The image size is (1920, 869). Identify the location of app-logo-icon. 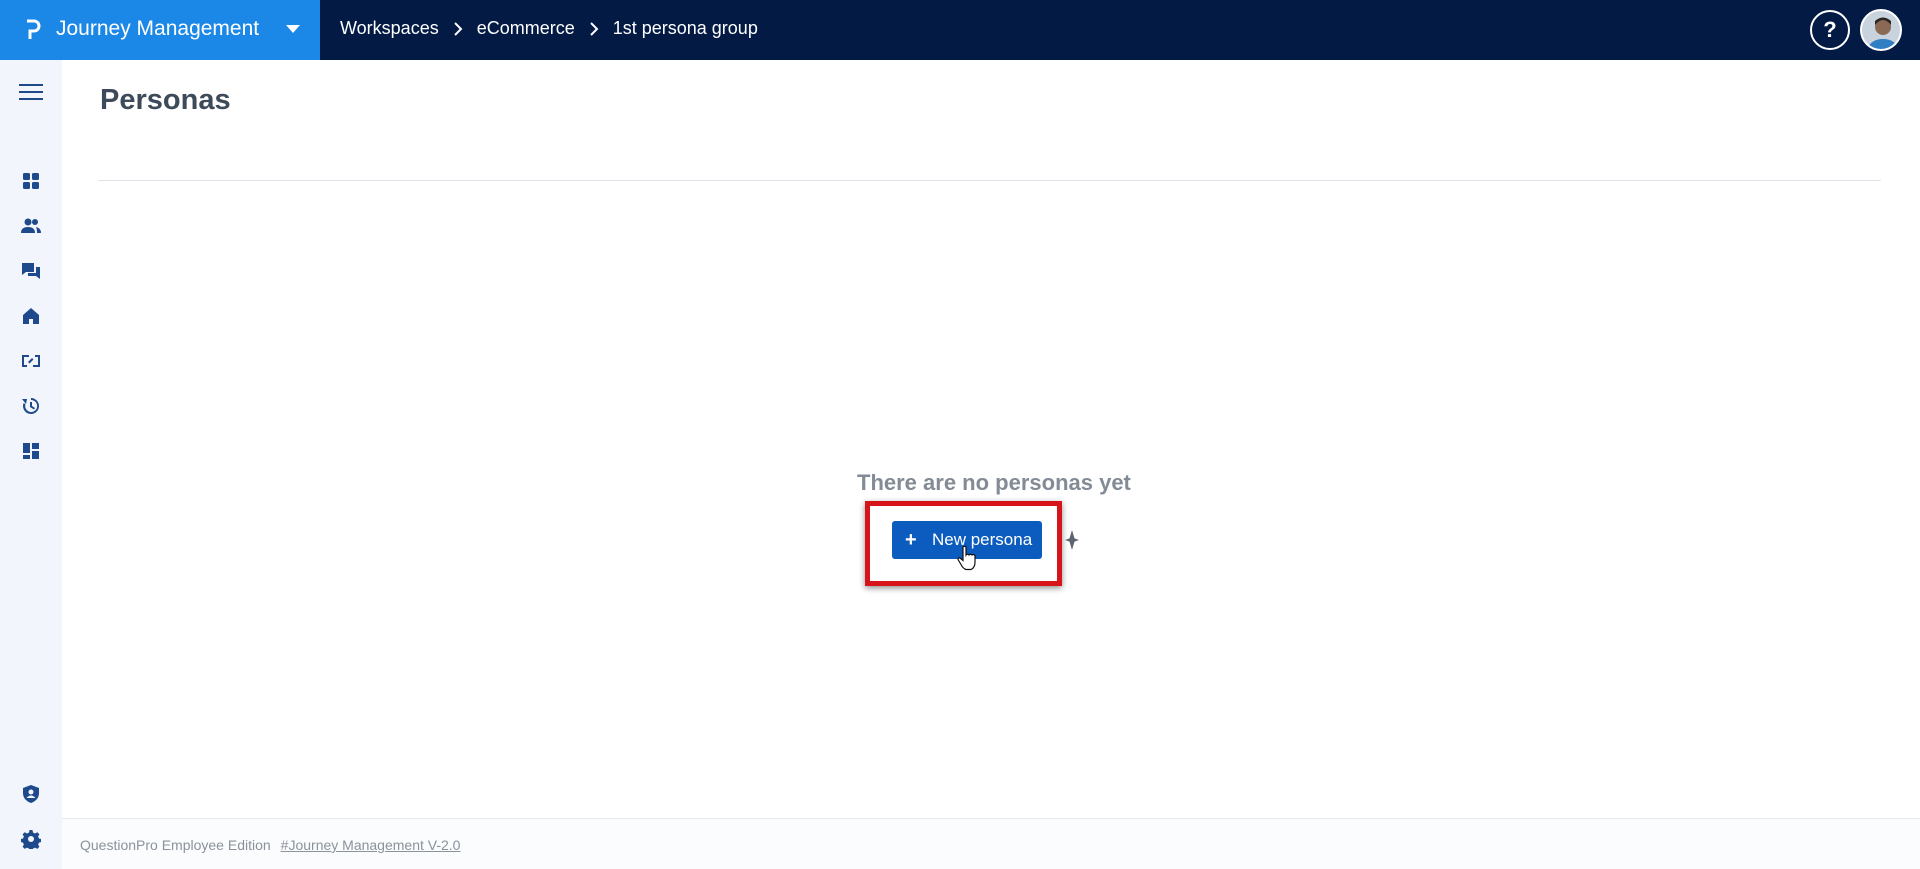
(34, 29).